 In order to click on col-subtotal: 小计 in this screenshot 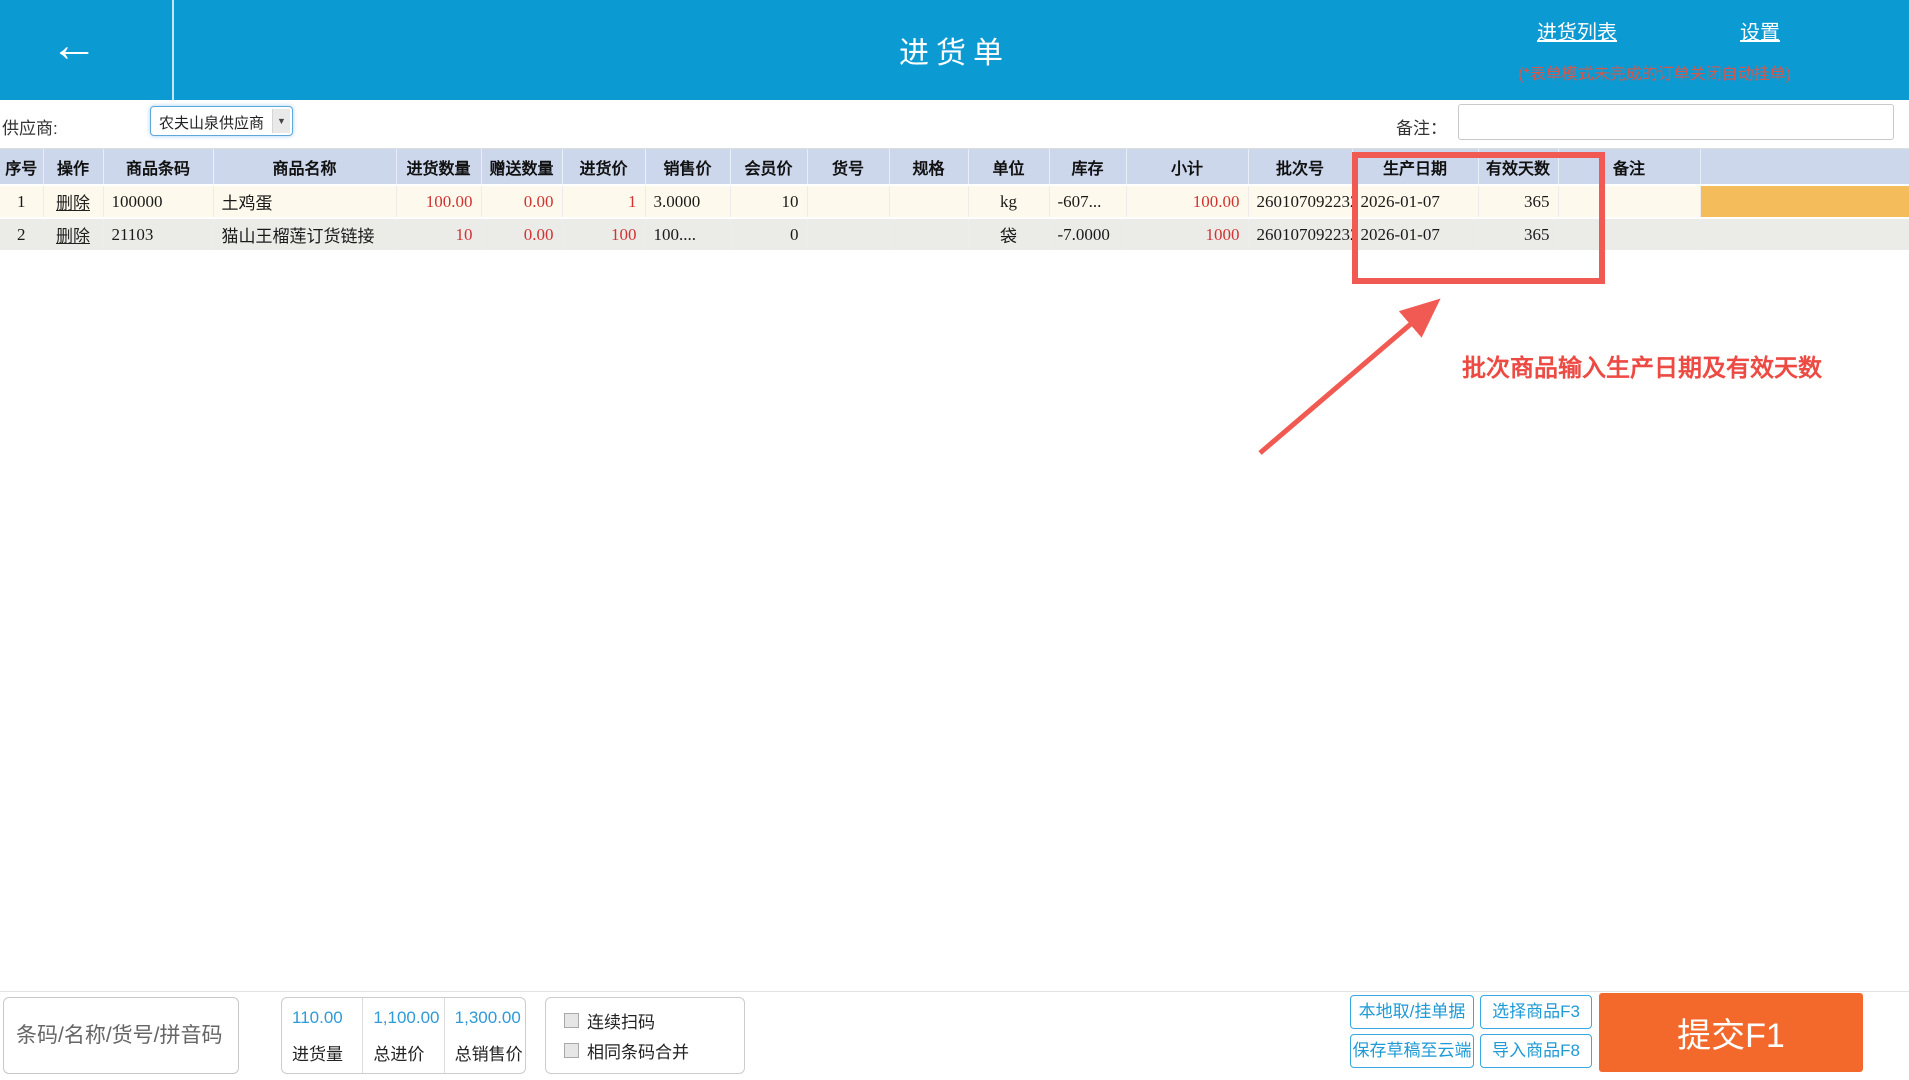, I will do `click(1187, 167)`.